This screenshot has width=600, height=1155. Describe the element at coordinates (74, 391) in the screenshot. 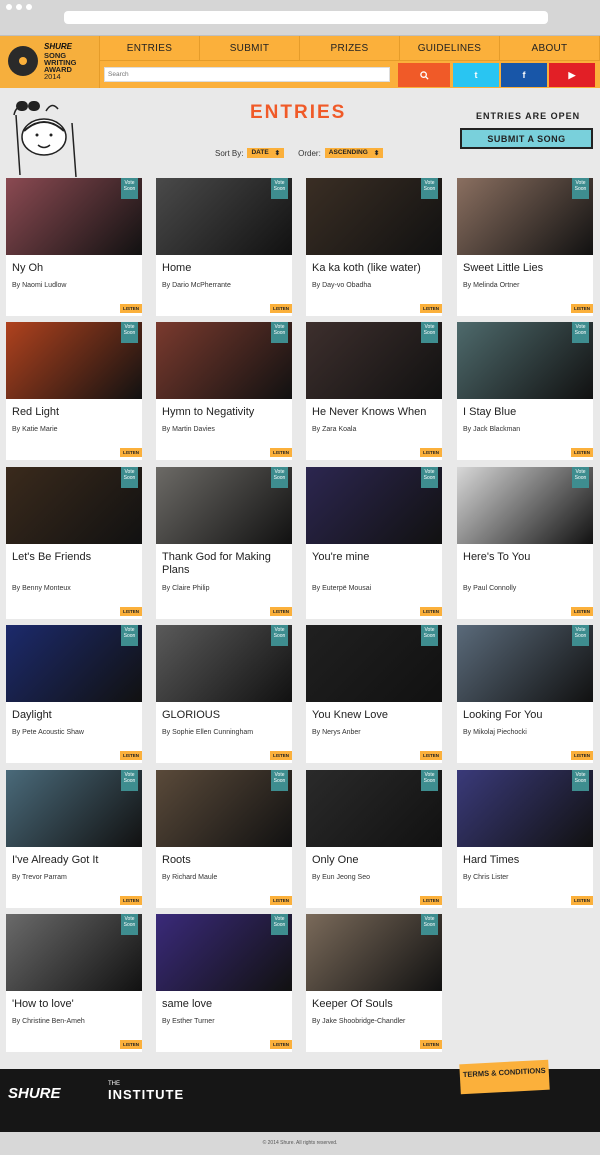

I see `entry-card: Vote Soon Red Light By Katie Marie LISTEN` at that location.